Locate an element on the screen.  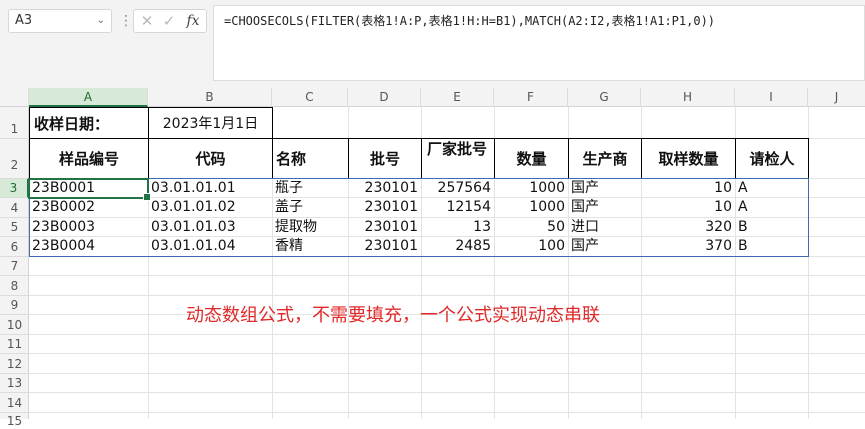
row-header-15: 15 is located at coordinates (14, 420).